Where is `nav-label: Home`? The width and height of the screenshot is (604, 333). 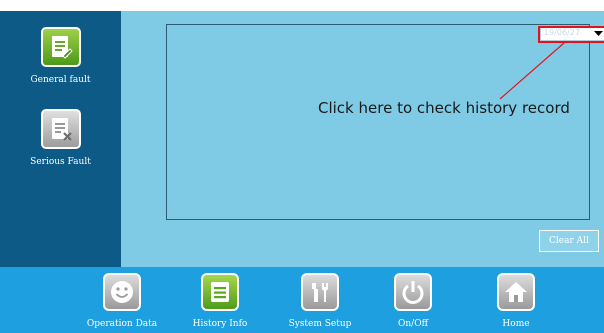 nav-label: Home is located at coordinates (516, 324).